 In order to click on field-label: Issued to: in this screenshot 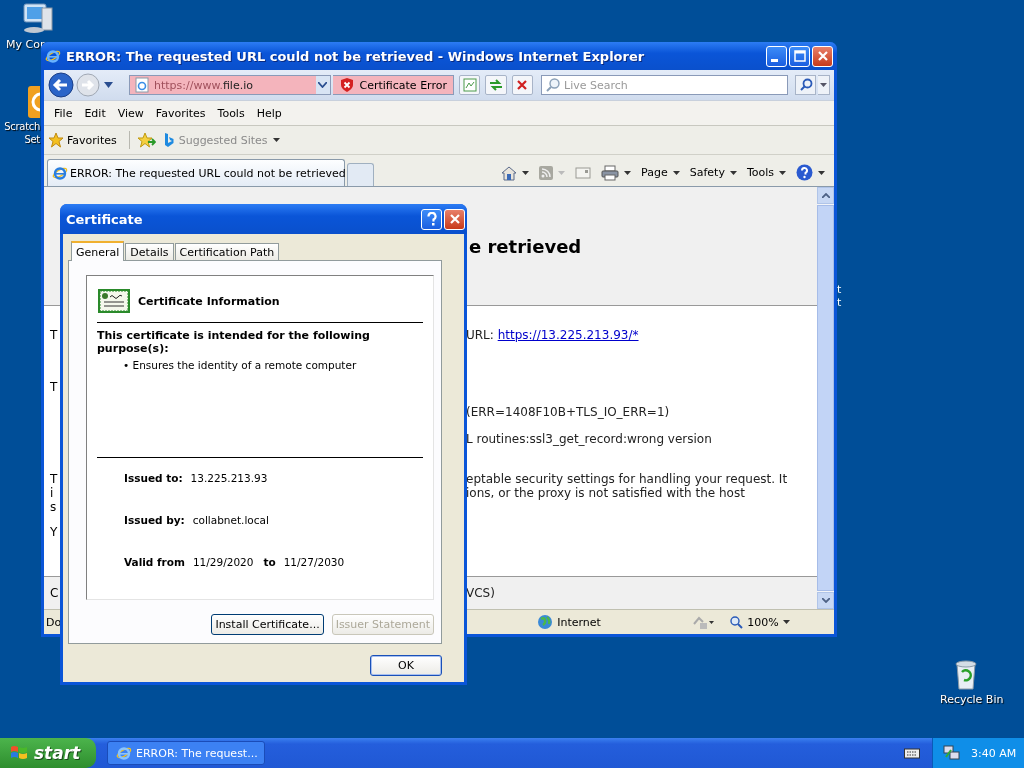, I will do `click(153, 478)`.